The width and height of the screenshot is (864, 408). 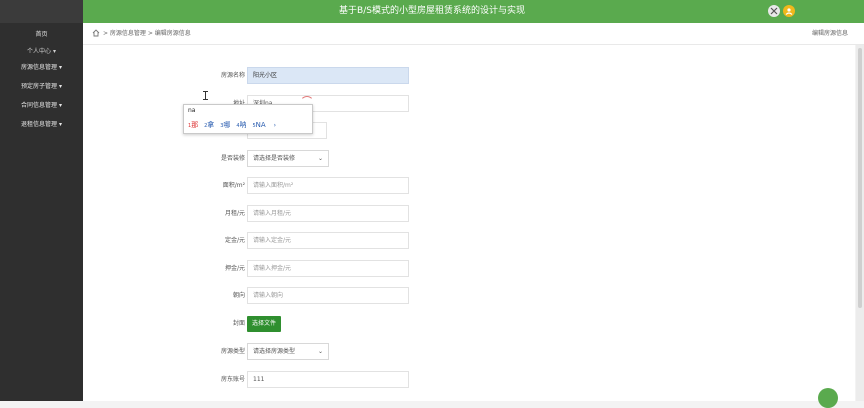 What do you see at coordinates (860, 178) in the screenshot?
I see `scrollbar-thumb` at bounding box center [860, 178].